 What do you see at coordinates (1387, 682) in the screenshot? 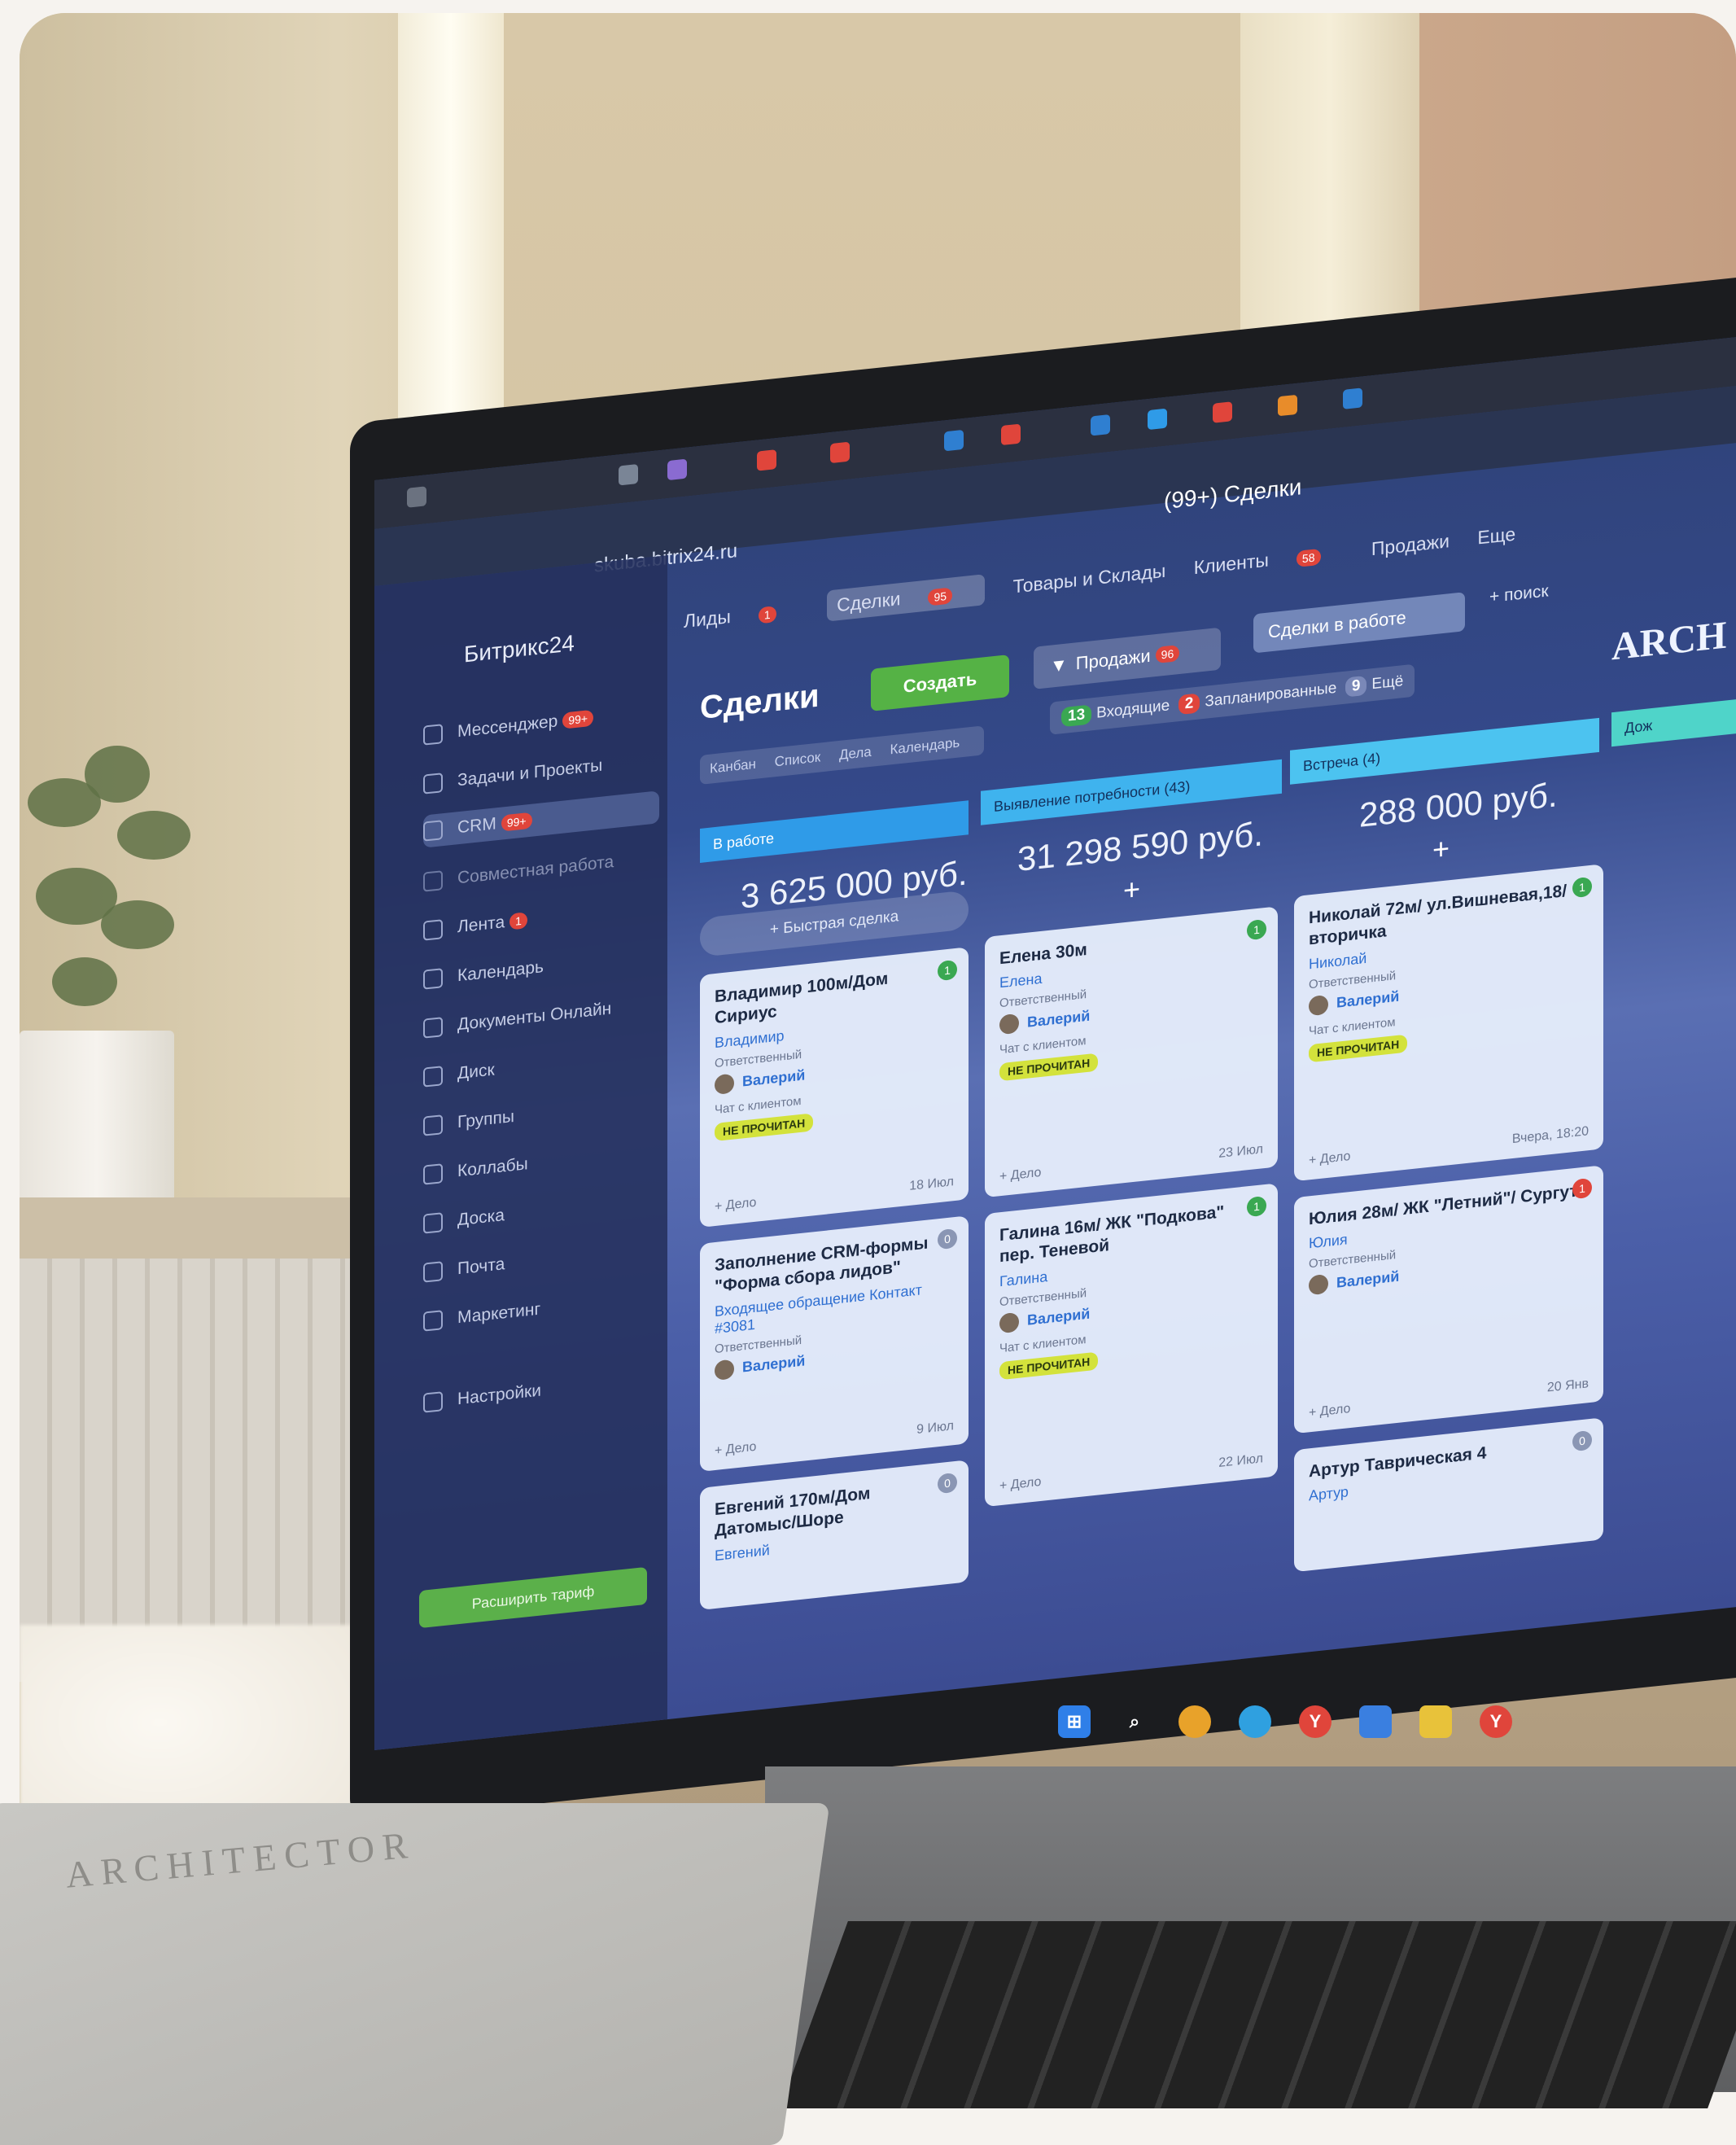
I see `counter-more: Ещё` at bounding box center [1387, 682].